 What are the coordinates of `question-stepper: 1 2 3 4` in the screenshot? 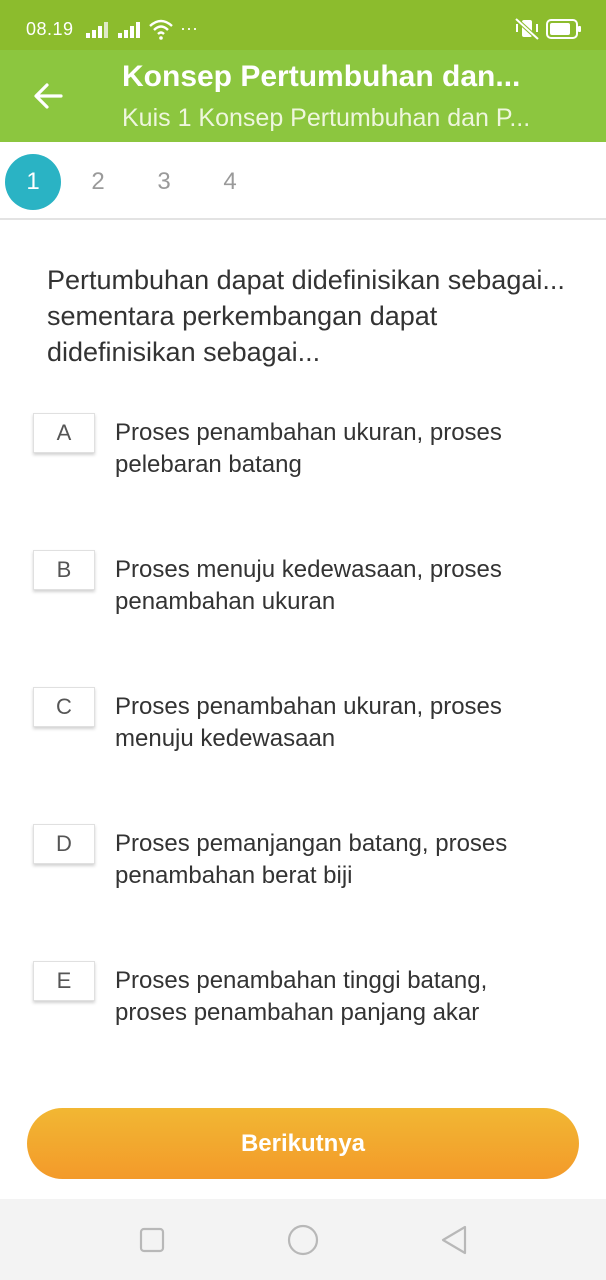 It's located at (303, 181).